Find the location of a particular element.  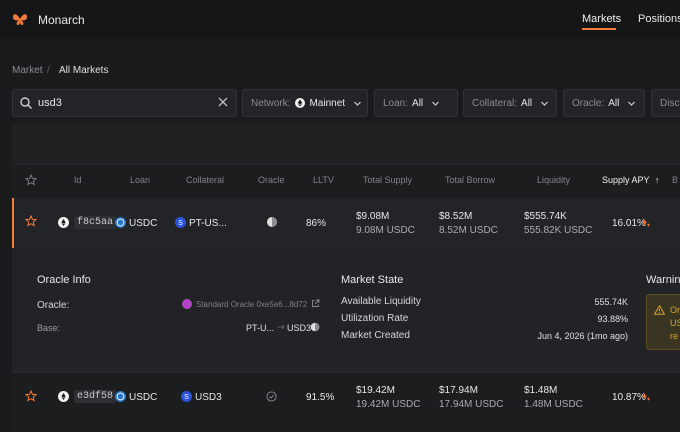

oracle-label: Oracle: is located at coordinates (53, 305).